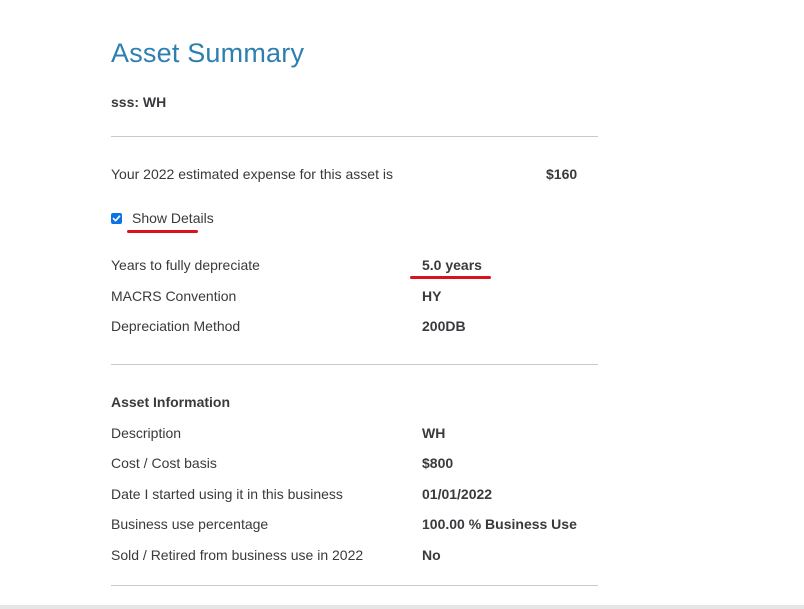 The width and height of the screenshot is (804, 609). I want to click on checkmark-icon, so click(116, 217).